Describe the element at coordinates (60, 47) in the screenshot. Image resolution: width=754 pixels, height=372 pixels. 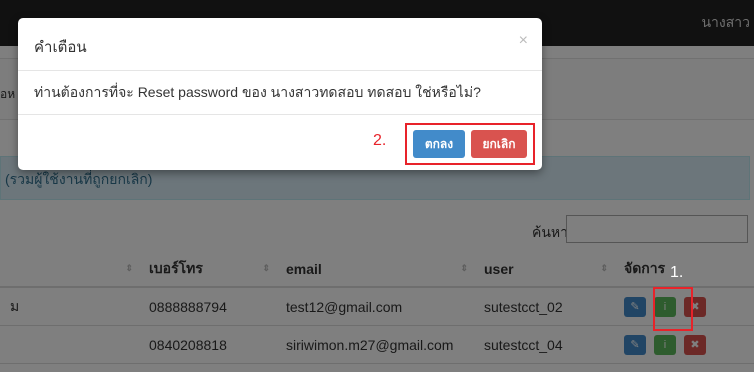
I see `dialog-title: คำเตือน` at that location.